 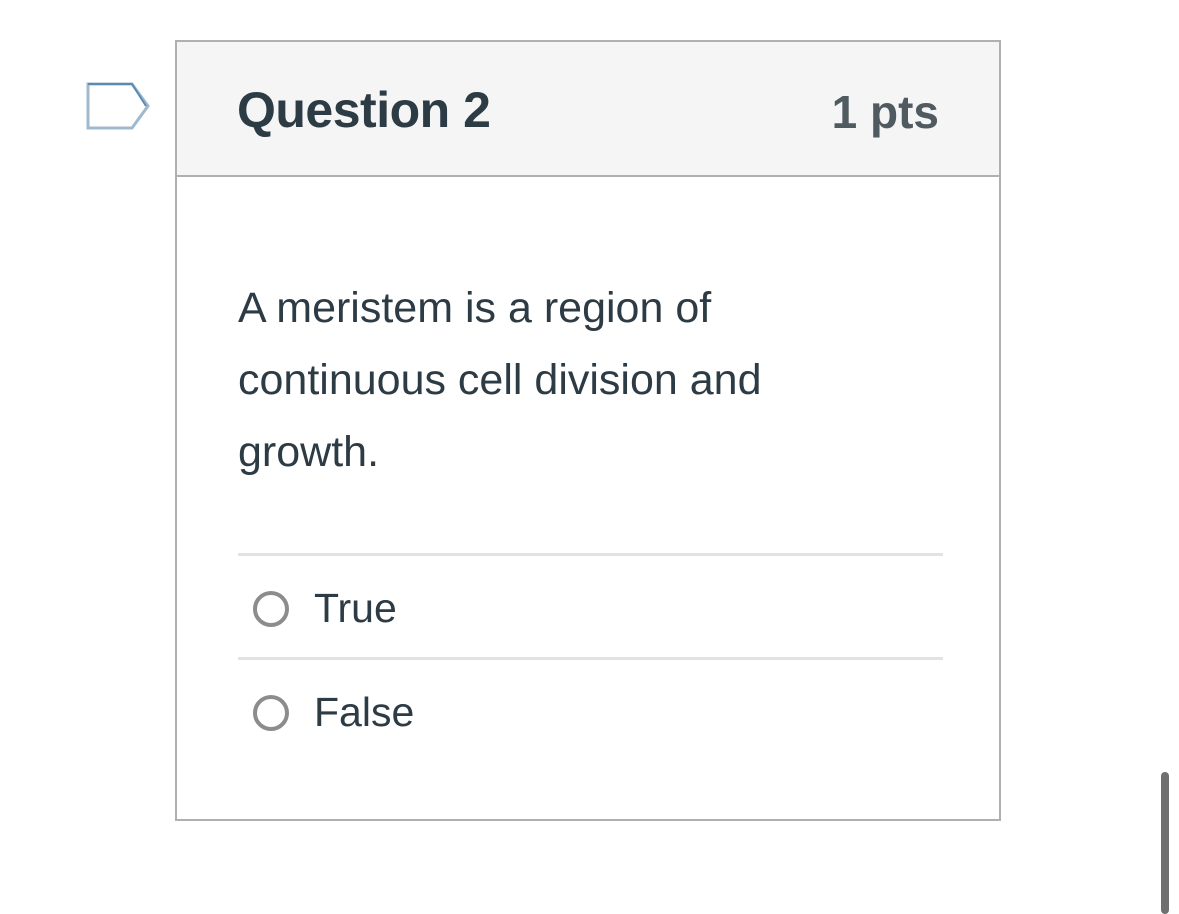 What do you see at coordinates (885, 112) in the screenshot?
I see `question-points: 1 pts` at bounding box center [885, 112].